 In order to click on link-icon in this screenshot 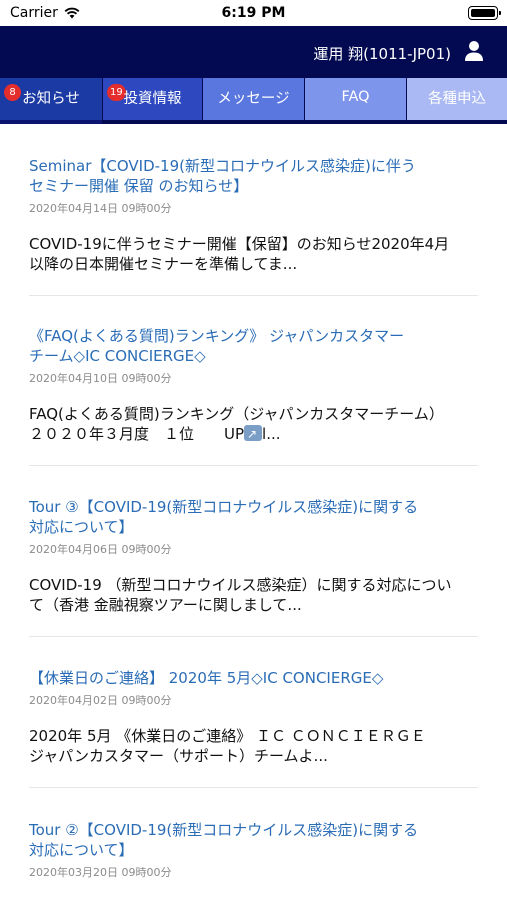, I will do `click(253, 434)`.